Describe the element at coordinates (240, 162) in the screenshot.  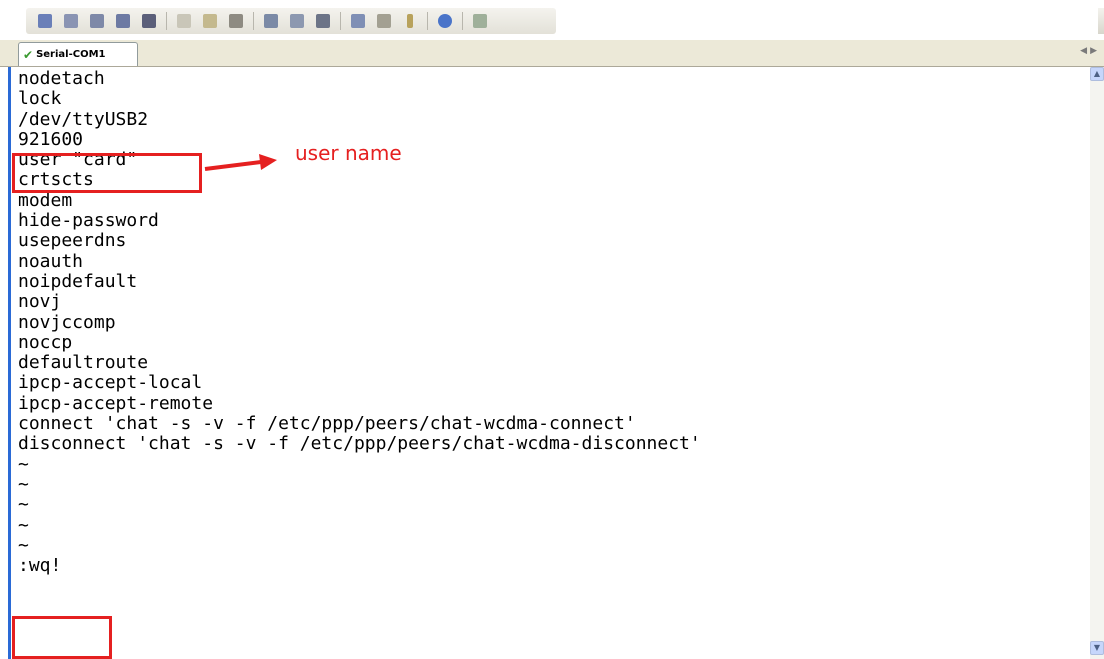
I see `annotation-arrow-icon` at that location.